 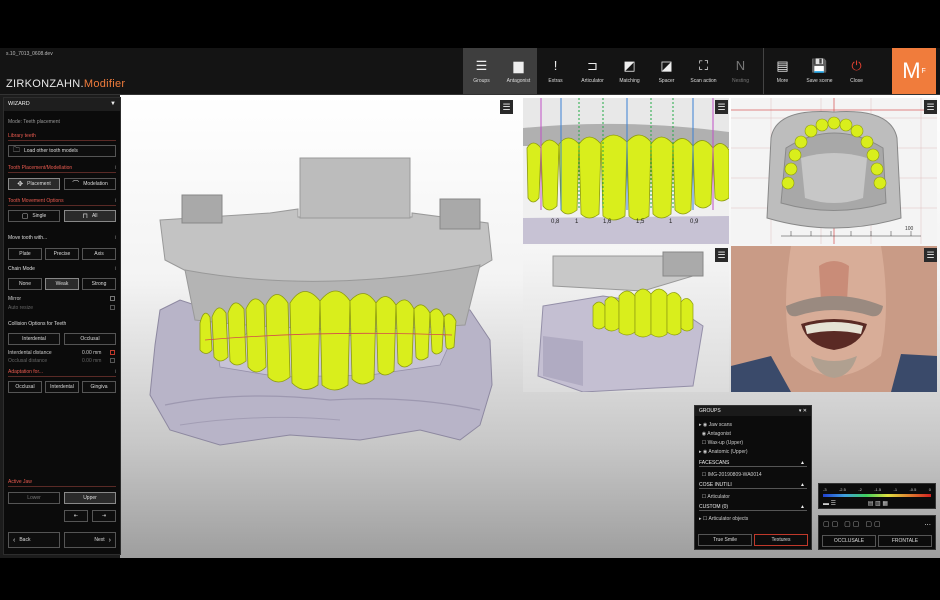 What do you see at coordinates (62, 483) in the screenshot?
I see `active-jaw-section: Active Jaw` at bounding box center [62, 483].